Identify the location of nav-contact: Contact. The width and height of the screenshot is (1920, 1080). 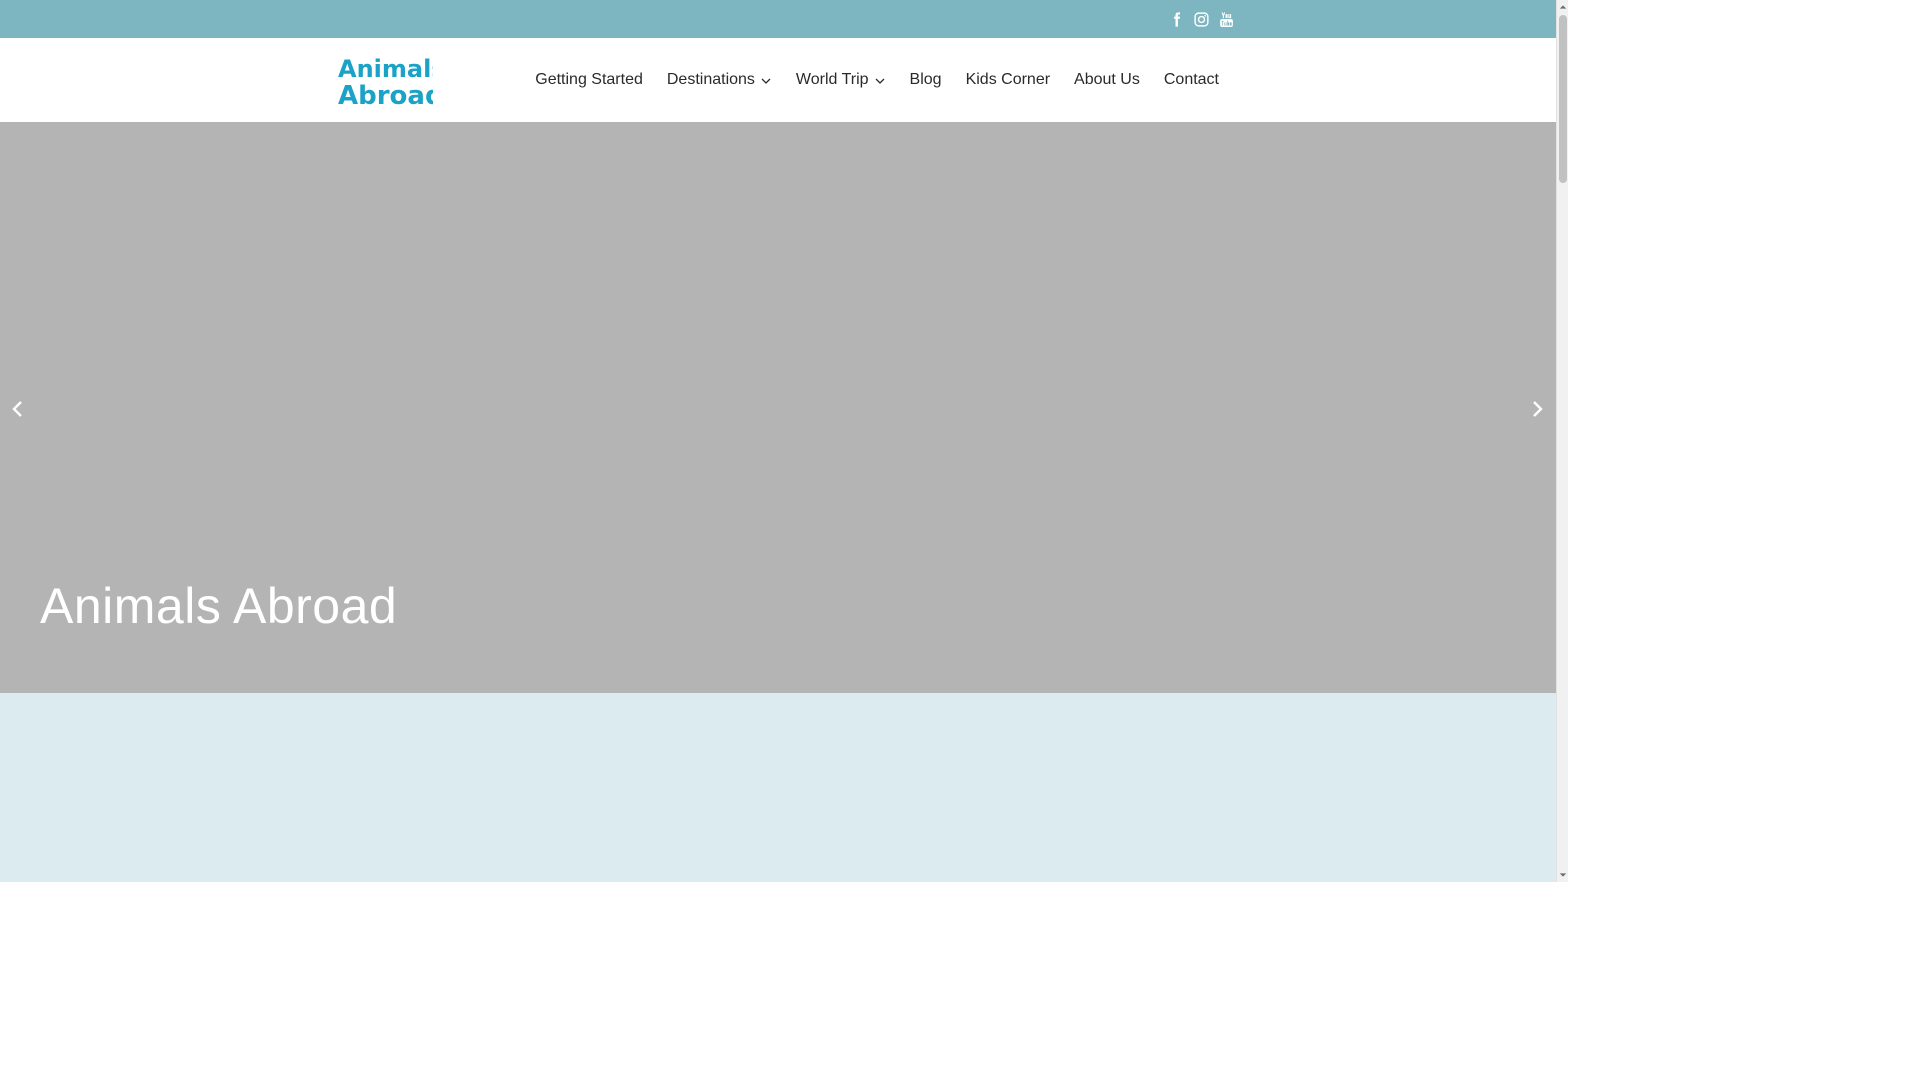
(1191, 80).